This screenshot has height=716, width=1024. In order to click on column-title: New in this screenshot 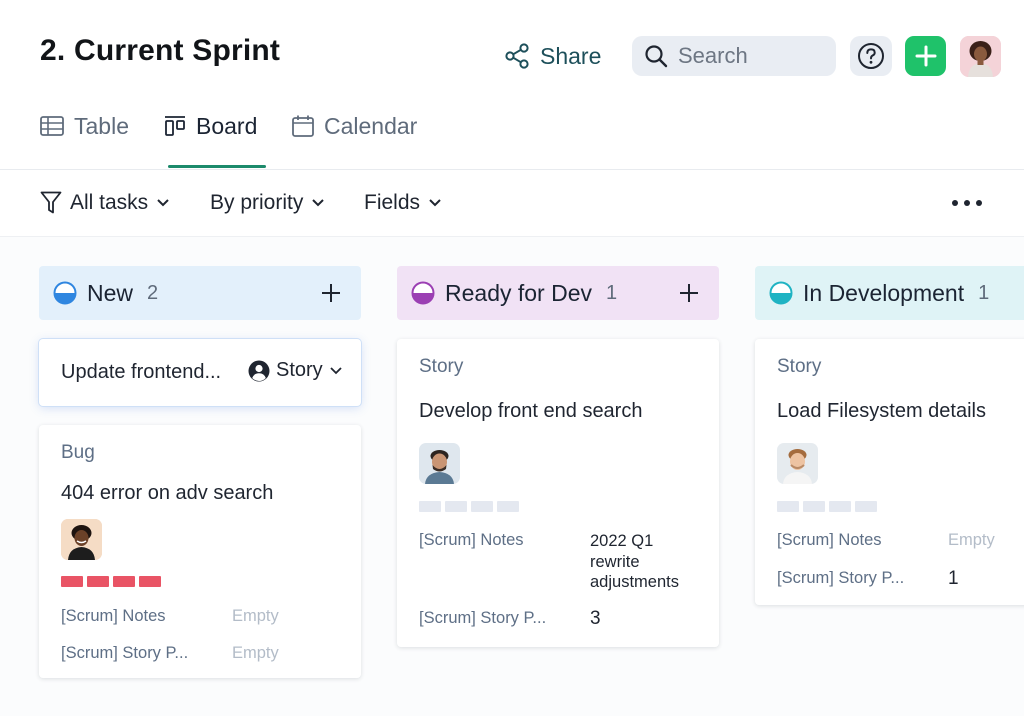, I will do `click(110, 292)`.